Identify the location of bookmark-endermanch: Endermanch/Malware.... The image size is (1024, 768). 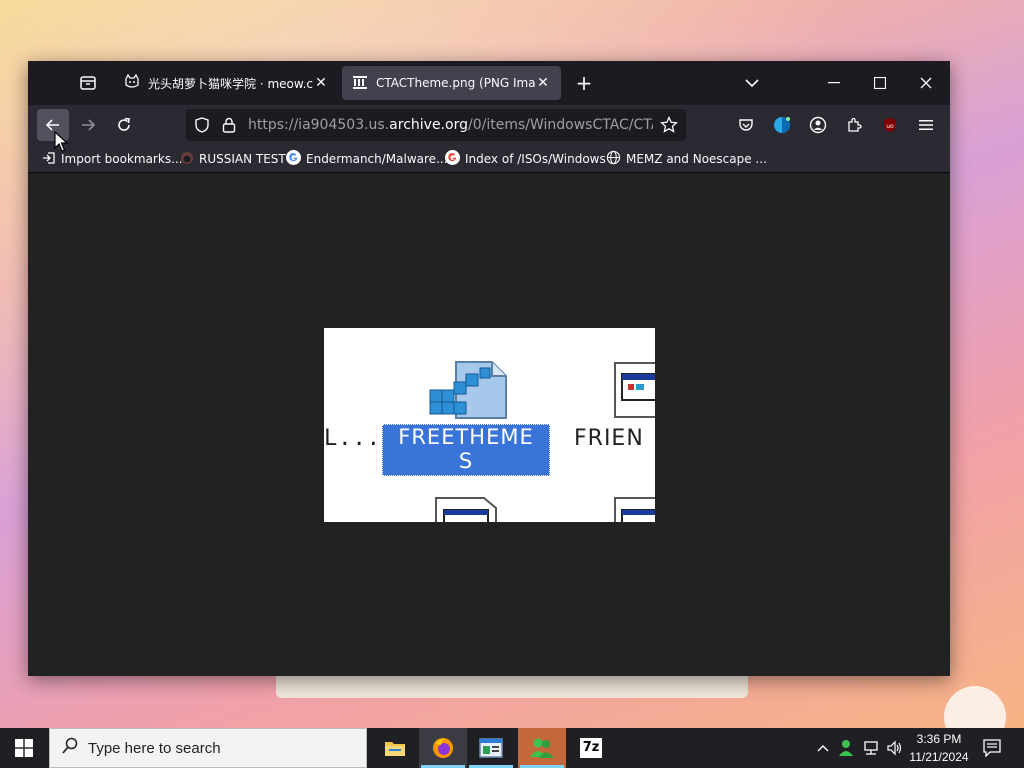
(367, 159).